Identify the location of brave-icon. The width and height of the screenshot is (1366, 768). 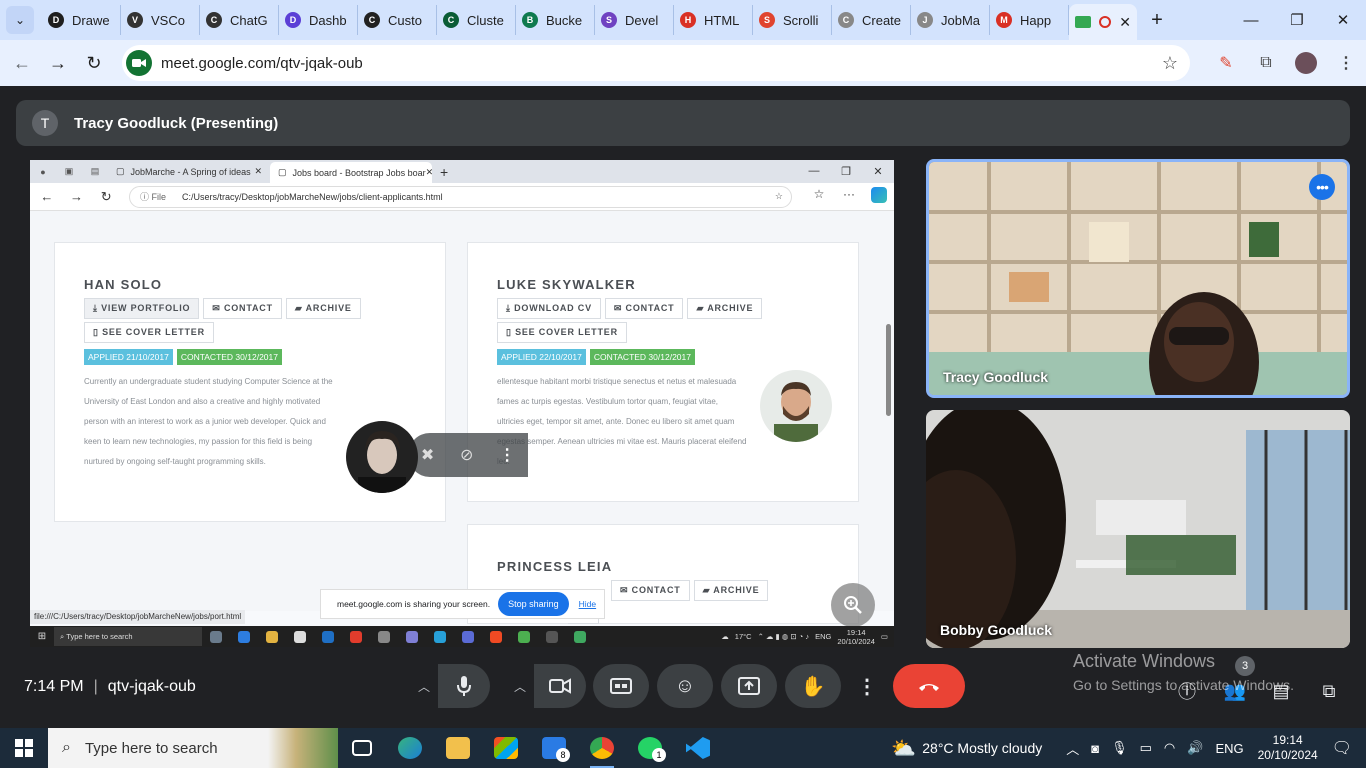
(496, 637).